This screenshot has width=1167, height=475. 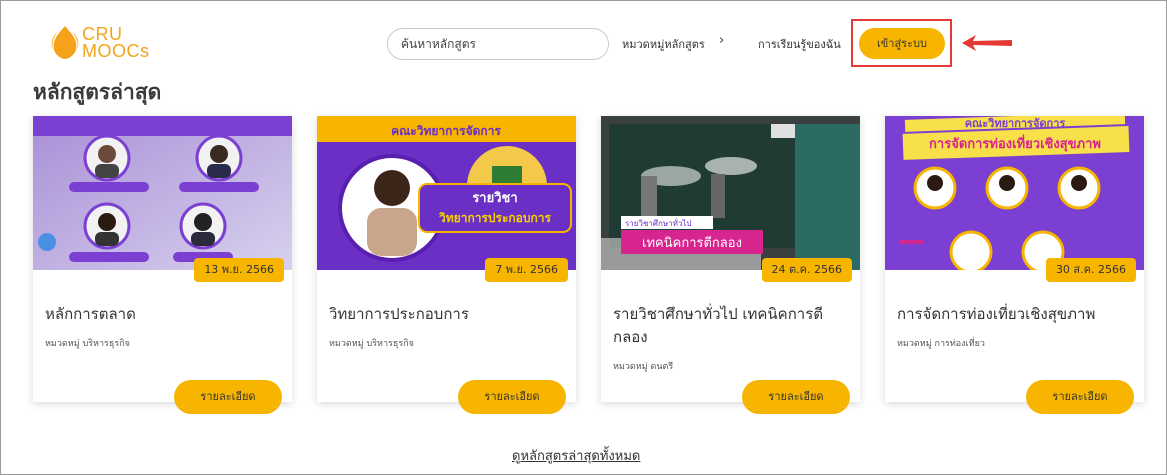 What do you see at coordinates (643, 367) in the screenshot?
I see `course-category: หมวดหมู่ ดนตรี` at bounding box center [643, 367].